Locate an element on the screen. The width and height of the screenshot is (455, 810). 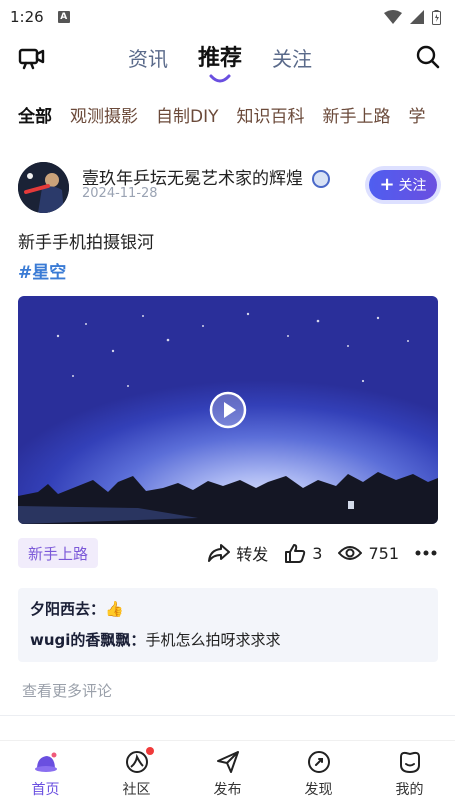
action-group: 转发 3 751 is located at coordinates (322, 553).